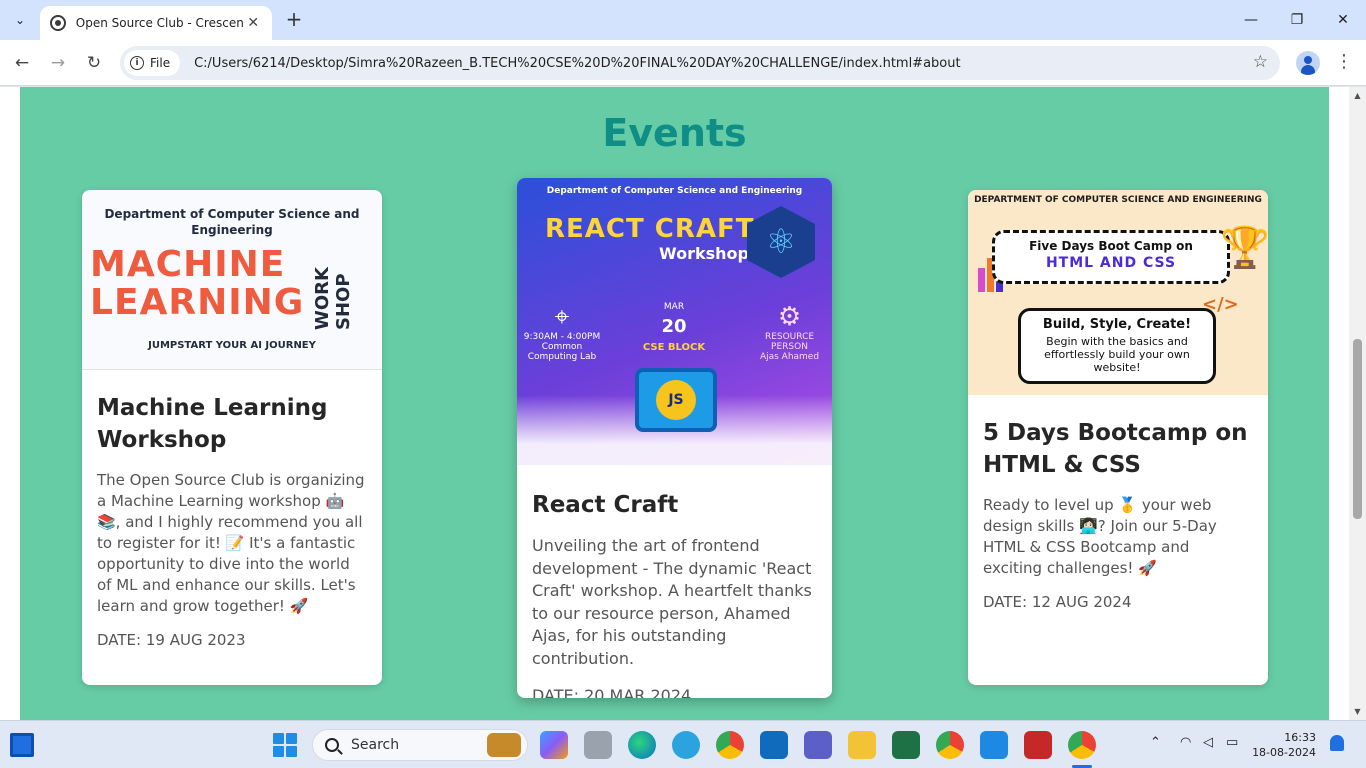 The width and height of the screenshot is (1366, 768). I want to click on profile-avatar-icon, so click(1308, 63).